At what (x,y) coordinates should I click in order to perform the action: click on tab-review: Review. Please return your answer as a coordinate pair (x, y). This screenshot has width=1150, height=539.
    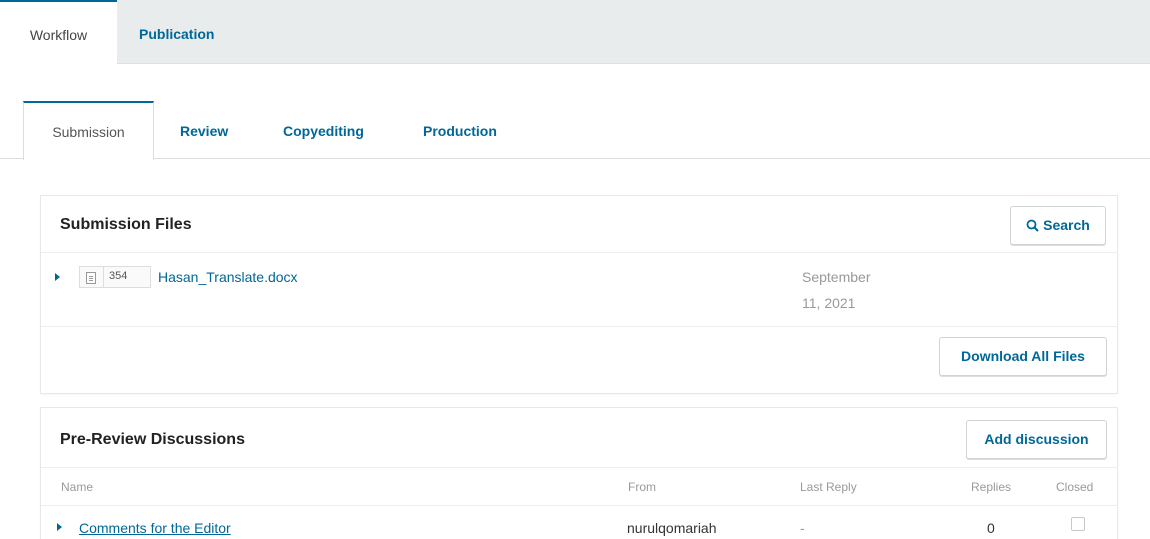
    Looking at the image, I should click on (204, 130).